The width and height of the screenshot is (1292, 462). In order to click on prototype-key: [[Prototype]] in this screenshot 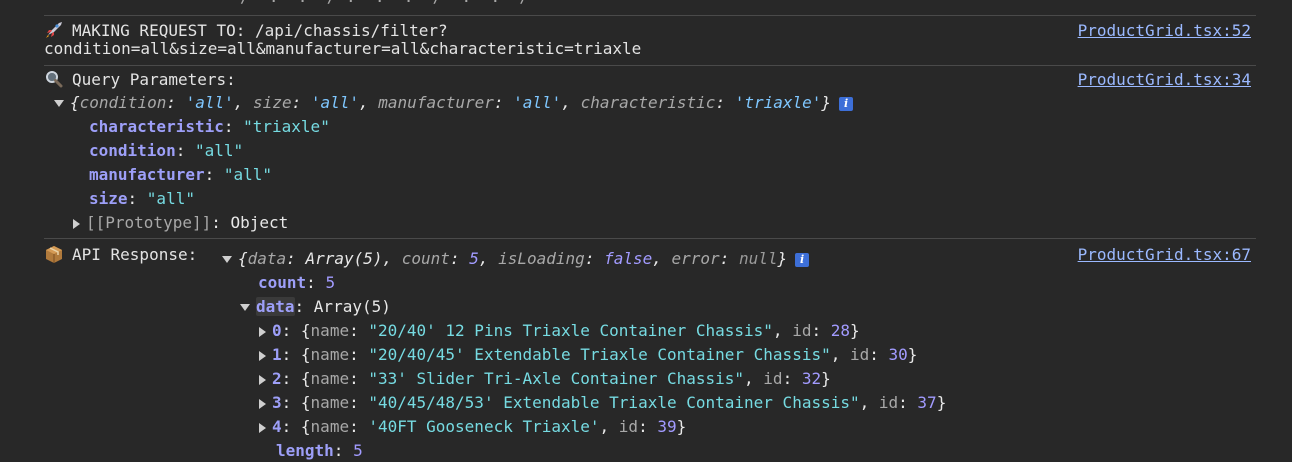, I will do `click(149, 222)`.